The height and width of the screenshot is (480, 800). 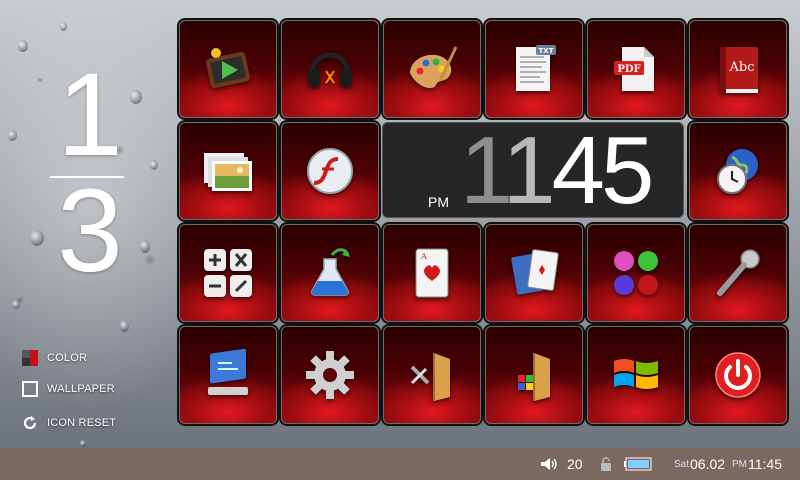 I want to click on app-tile-windows, so click(x=636, y=375).